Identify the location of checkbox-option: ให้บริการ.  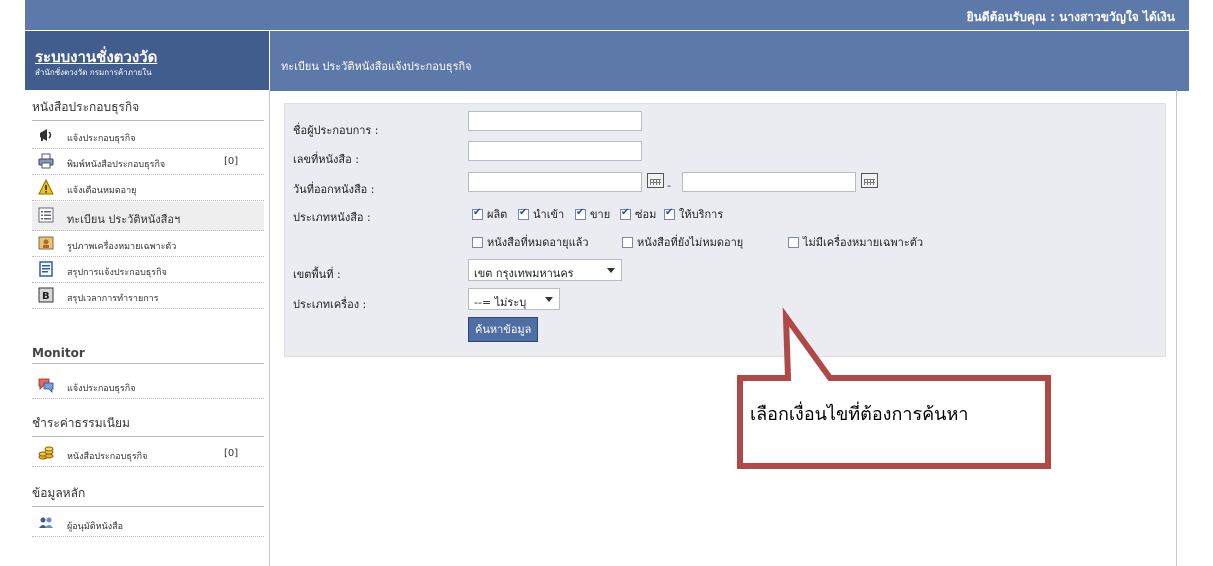
(693, 214).